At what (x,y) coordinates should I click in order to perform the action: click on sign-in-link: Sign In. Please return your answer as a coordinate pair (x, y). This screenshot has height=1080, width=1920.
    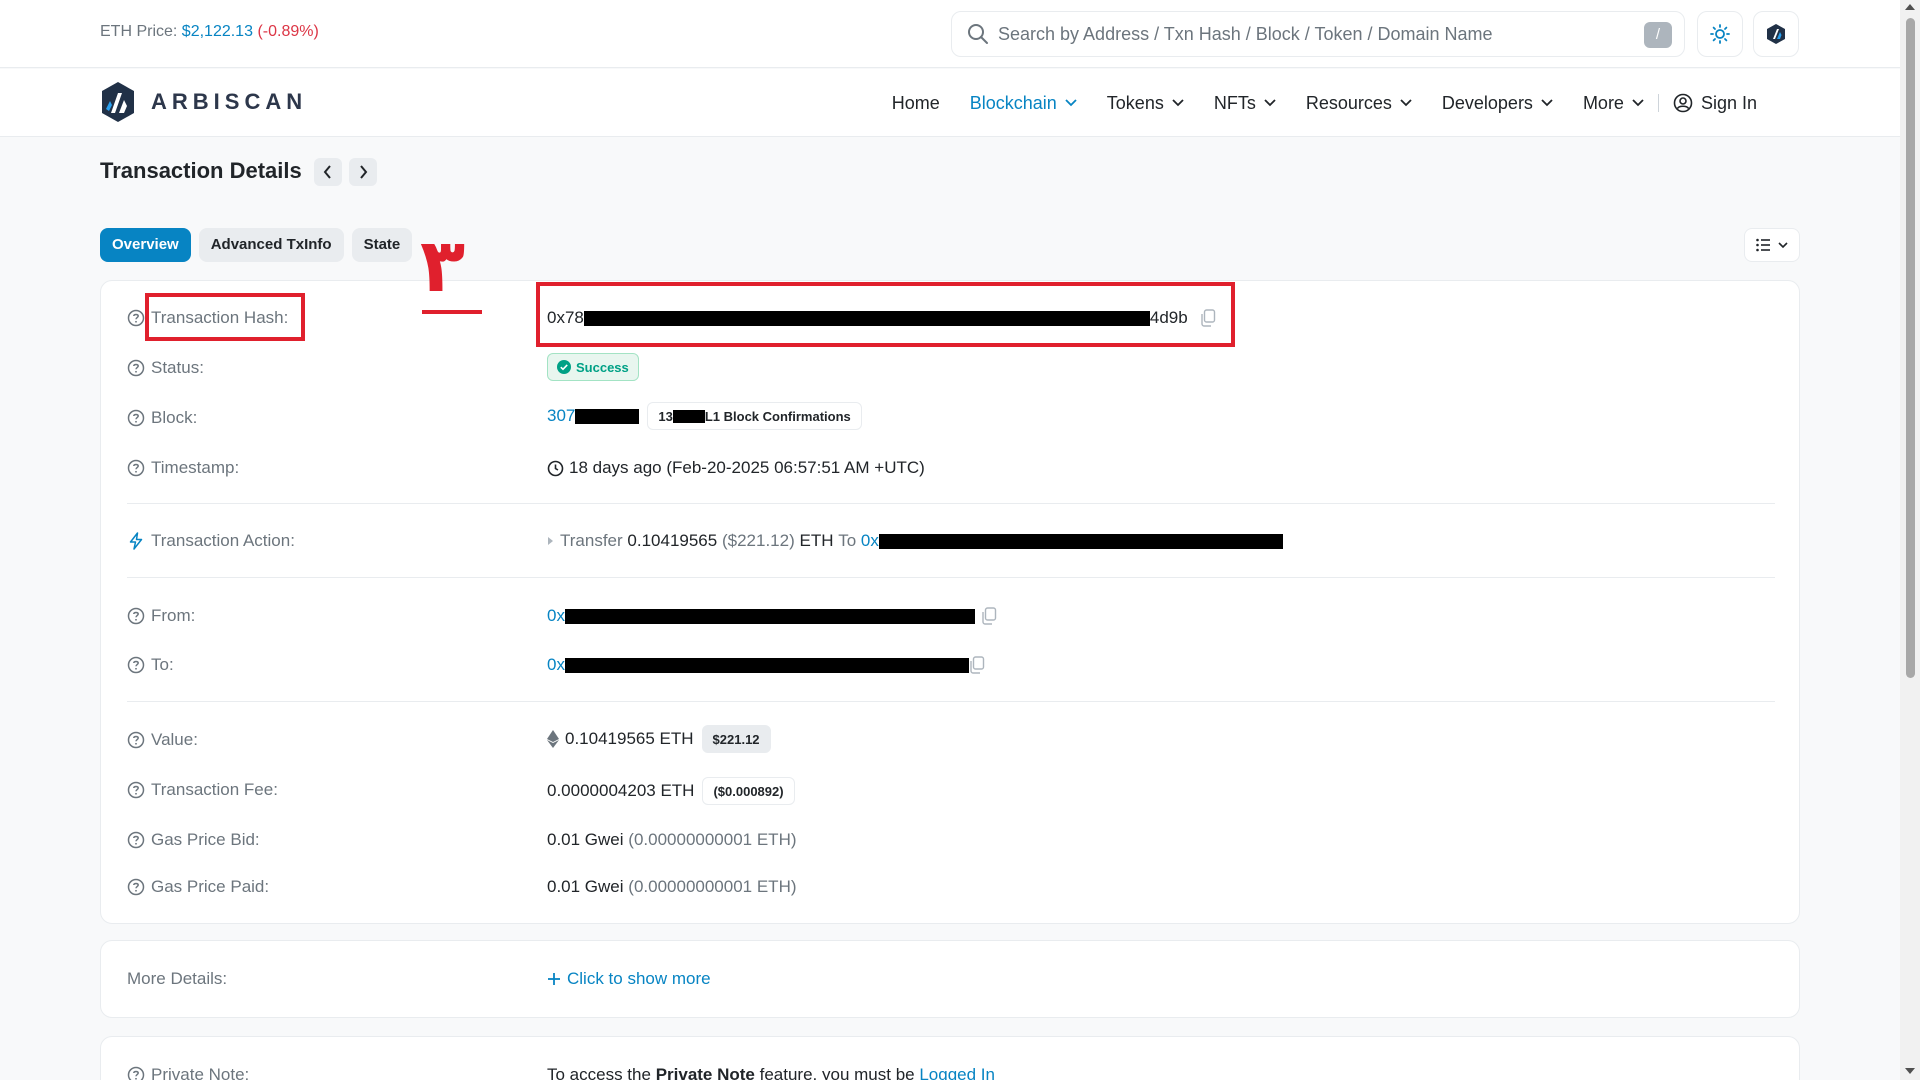
    Looking at the image, I should click on (1715, 103).